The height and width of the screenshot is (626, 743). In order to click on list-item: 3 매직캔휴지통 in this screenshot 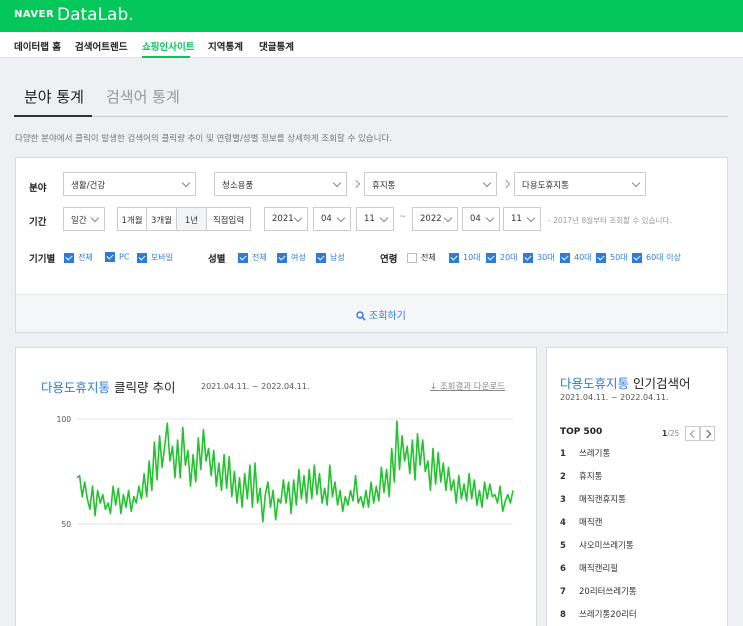, I will do `click(593, 499)`.